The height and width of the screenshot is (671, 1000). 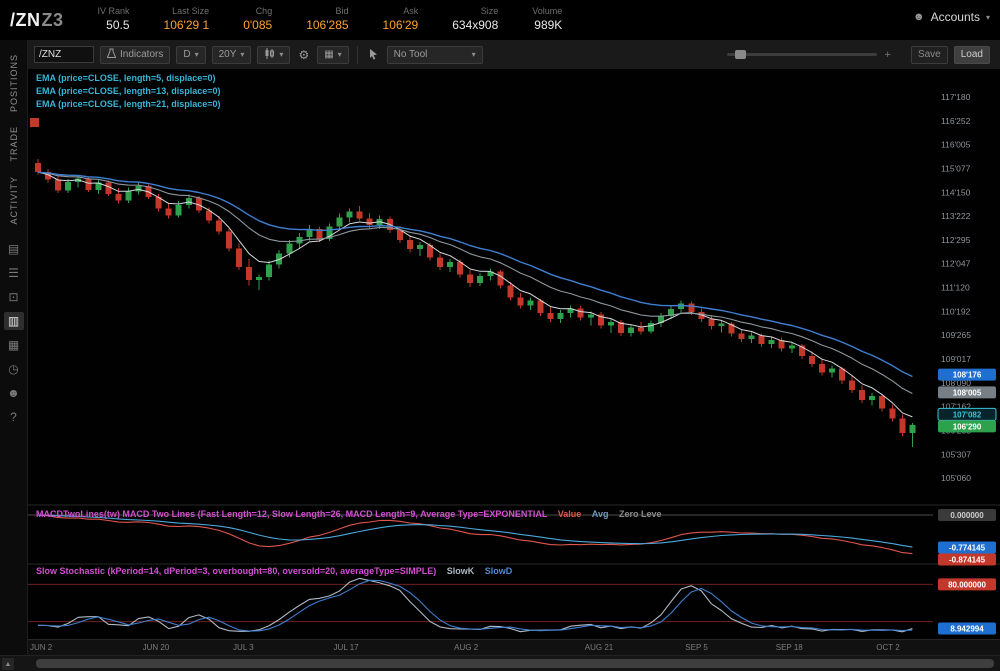 I want to click on svg-text: 80.000000, so click(x=967, y=584).